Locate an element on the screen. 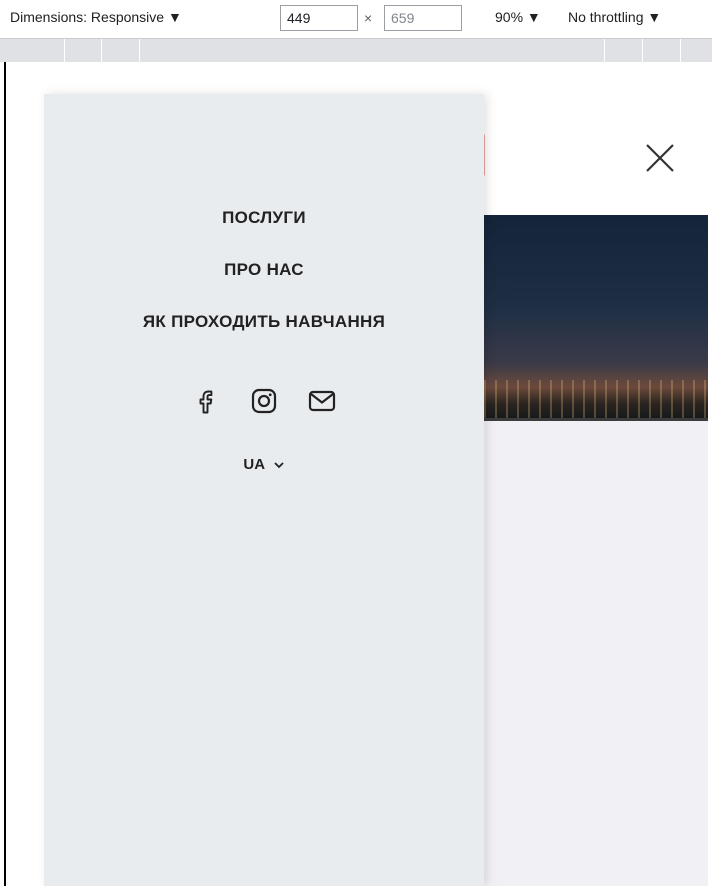  facebook-icon is located at coordinates (206, 401).